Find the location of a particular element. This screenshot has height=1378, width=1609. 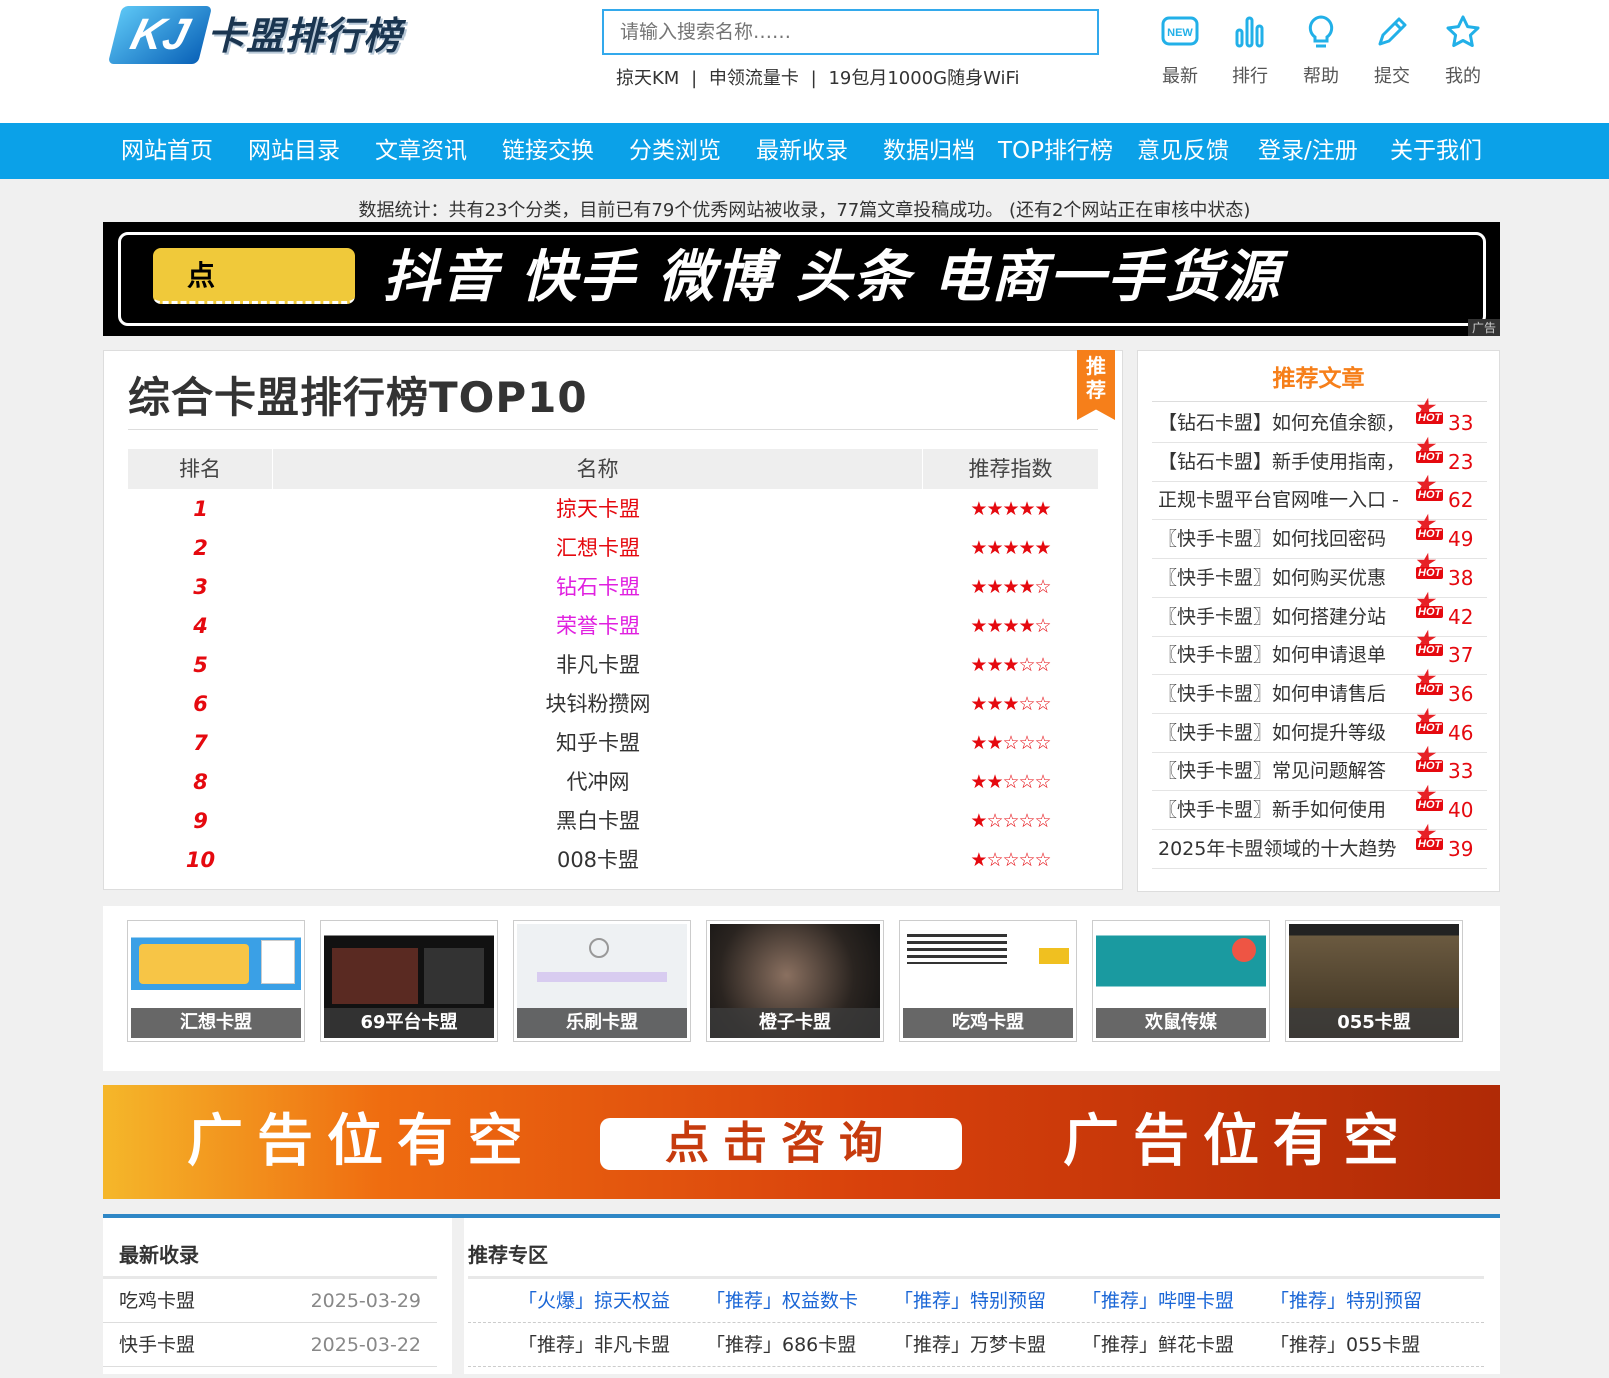

article-title: 正规卡盟平台官网唯一入口 - is located at coordinates (1282, 500).